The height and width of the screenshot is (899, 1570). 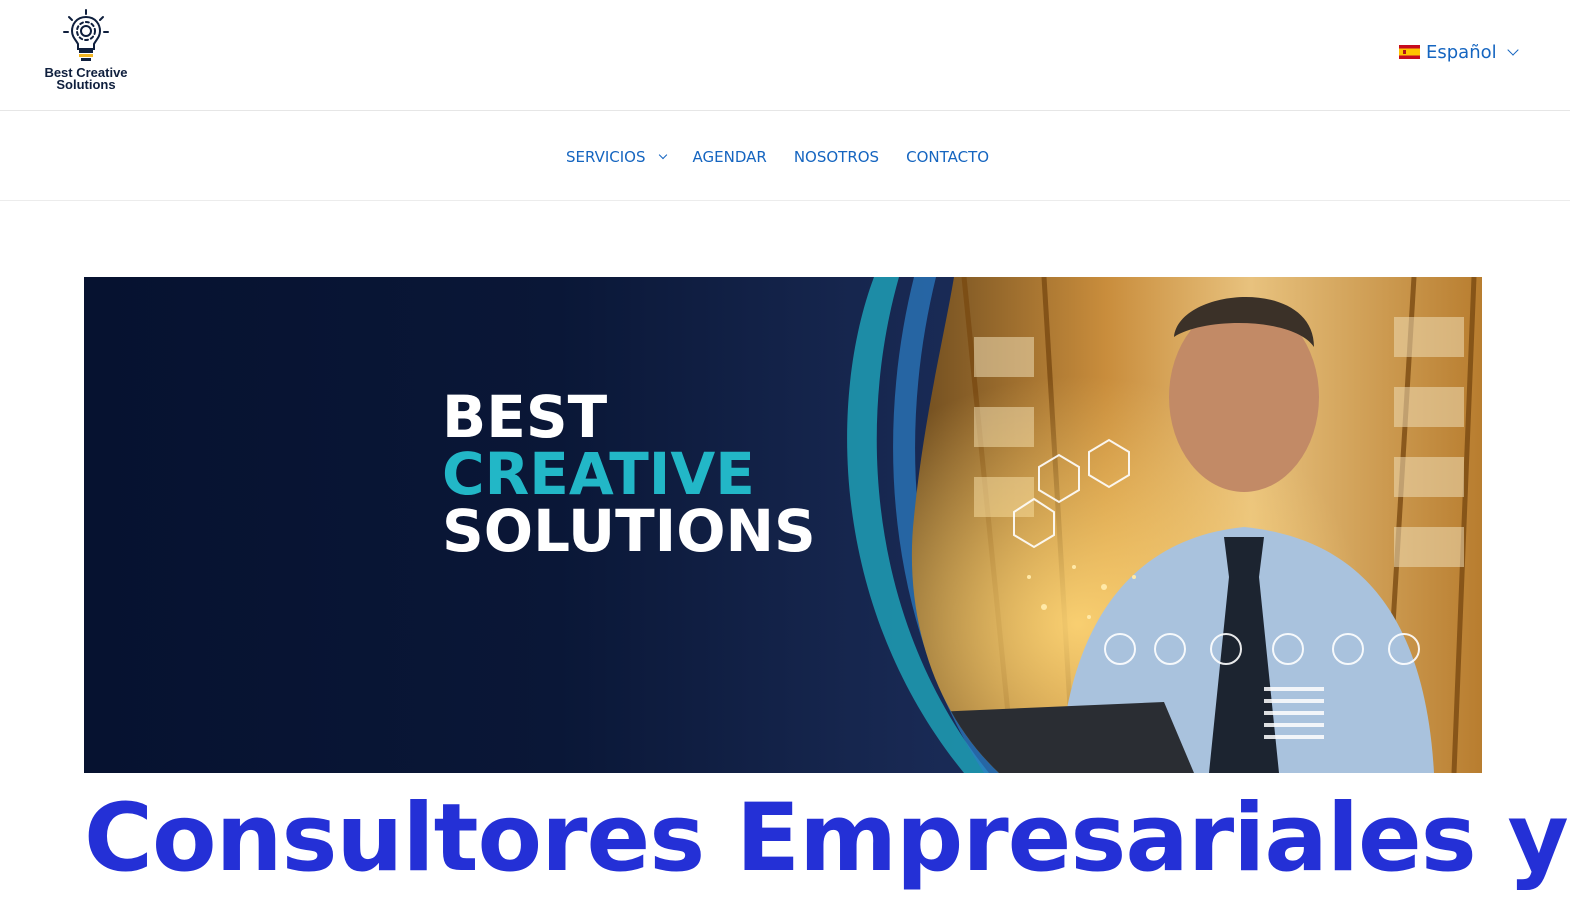 What do you see at coordinates (629, 531) in the screenshot?
I see `hero-title-line3: SOLUTIONS` at bounding box center [629, 531].